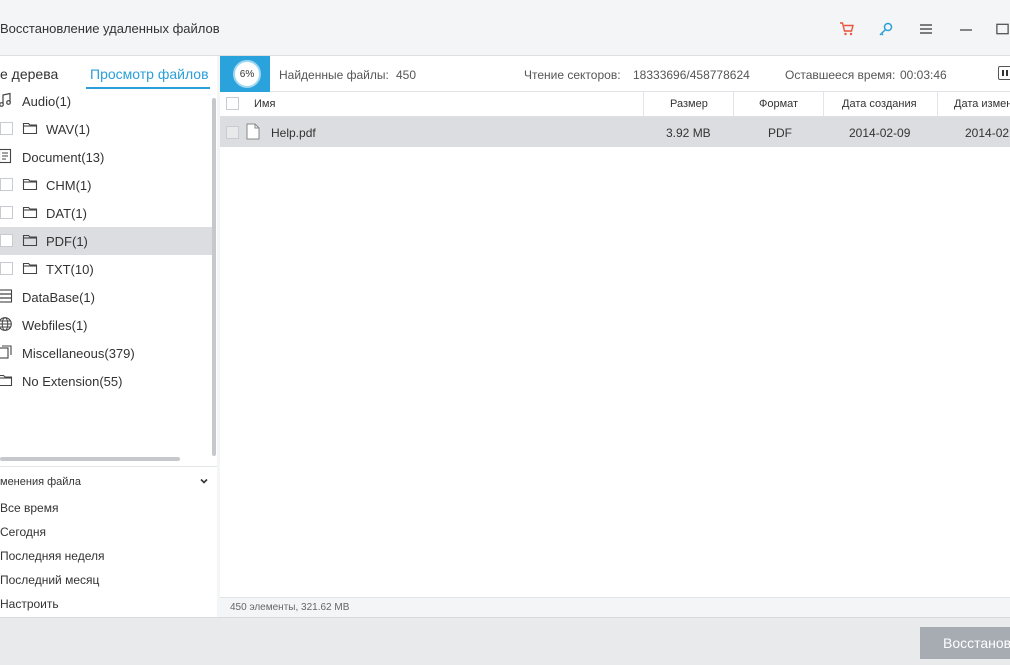 This screenshot has width=1010, height=665. Describe the element at coordinates (148, 88) in the screenshot. I see `active-tab-indicator` at that location.